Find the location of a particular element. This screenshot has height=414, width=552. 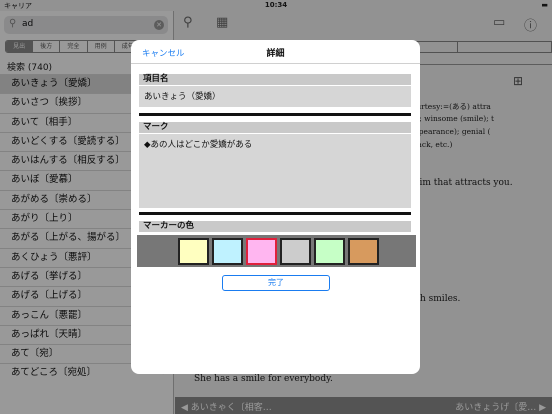

color-swatch-row is located at coordinates (276, 251).